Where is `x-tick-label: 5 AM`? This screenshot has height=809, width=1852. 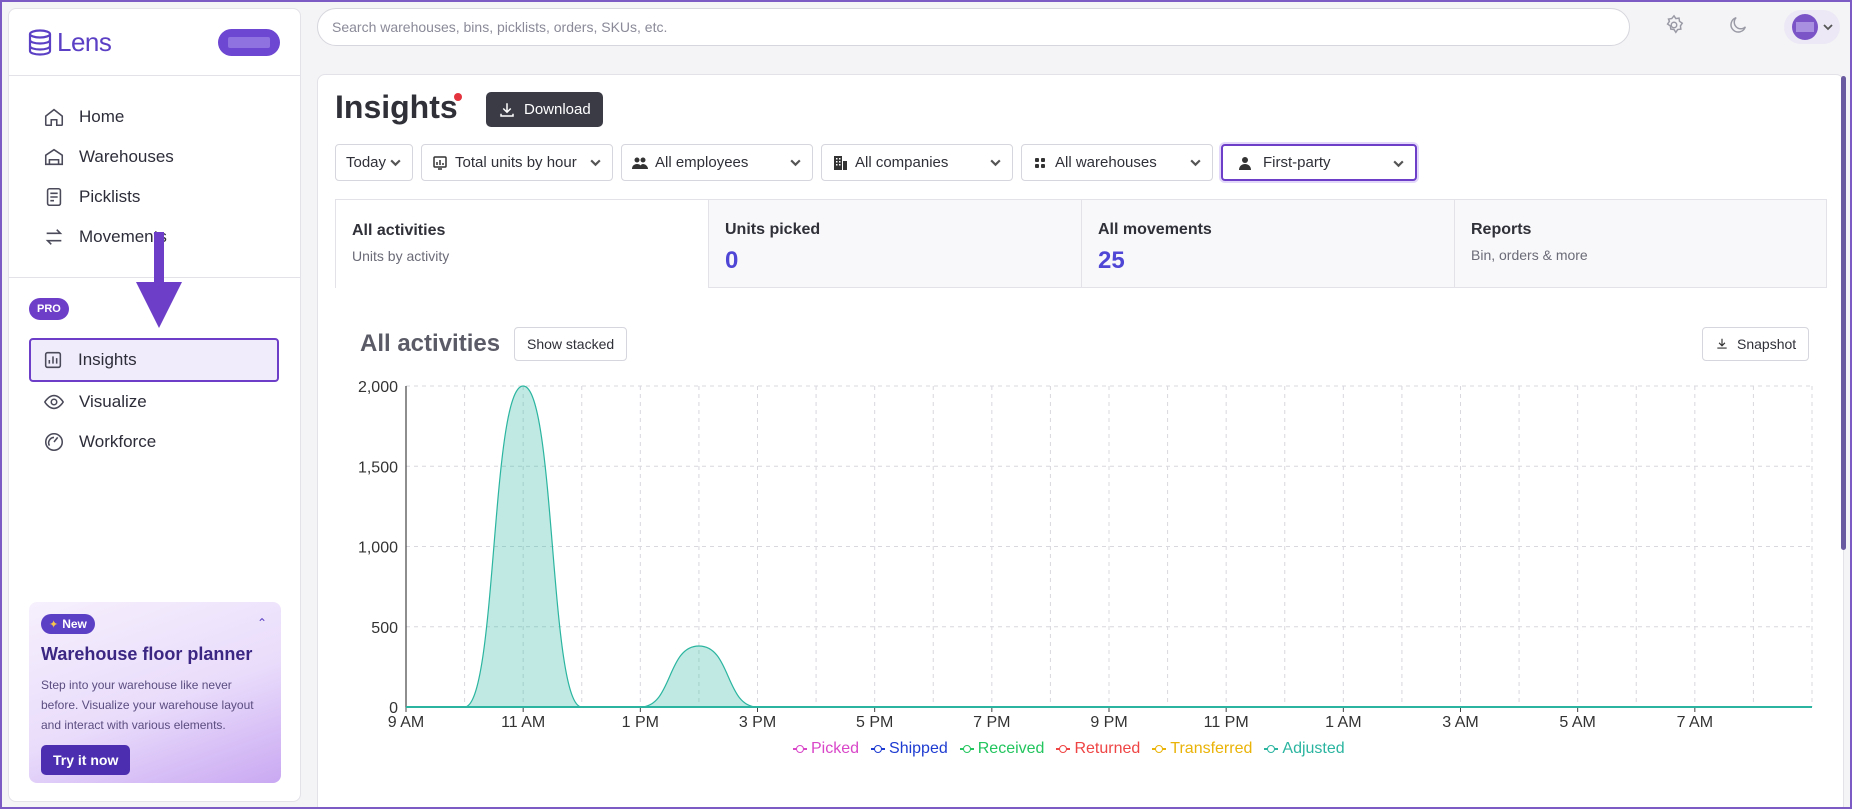 x-tick-label: 5 AM is located at coordinates (1577, 722).